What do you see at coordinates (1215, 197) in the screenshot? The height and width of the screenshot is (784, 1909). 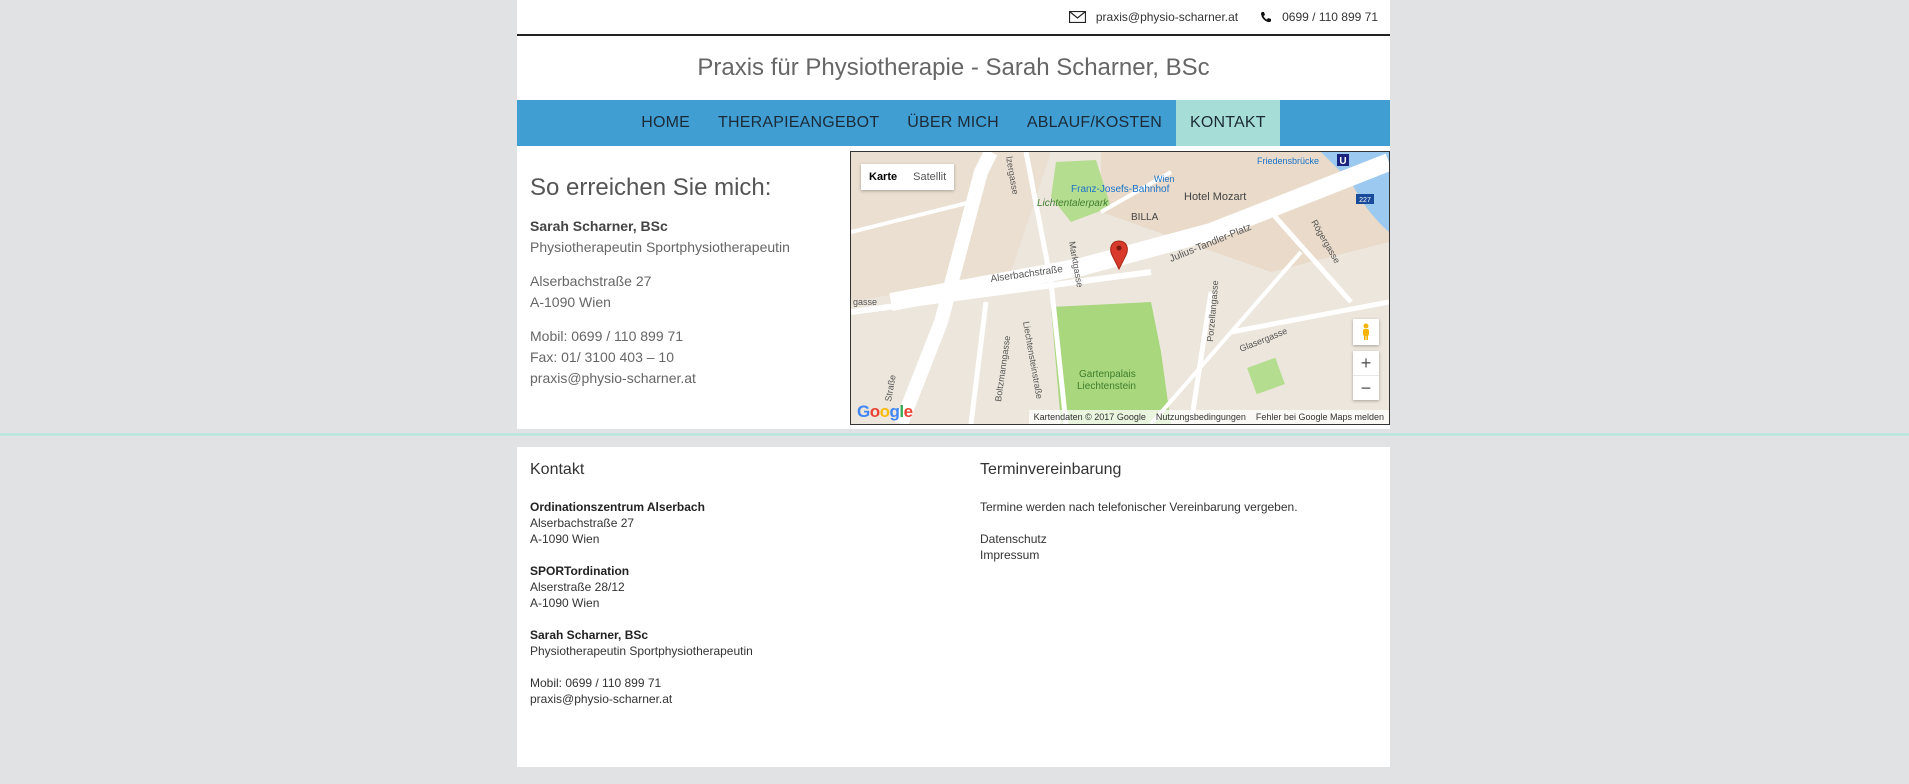 I see `map-label-hotel-mozart: Hotel Mozart` at bounding box center [1215, 197].